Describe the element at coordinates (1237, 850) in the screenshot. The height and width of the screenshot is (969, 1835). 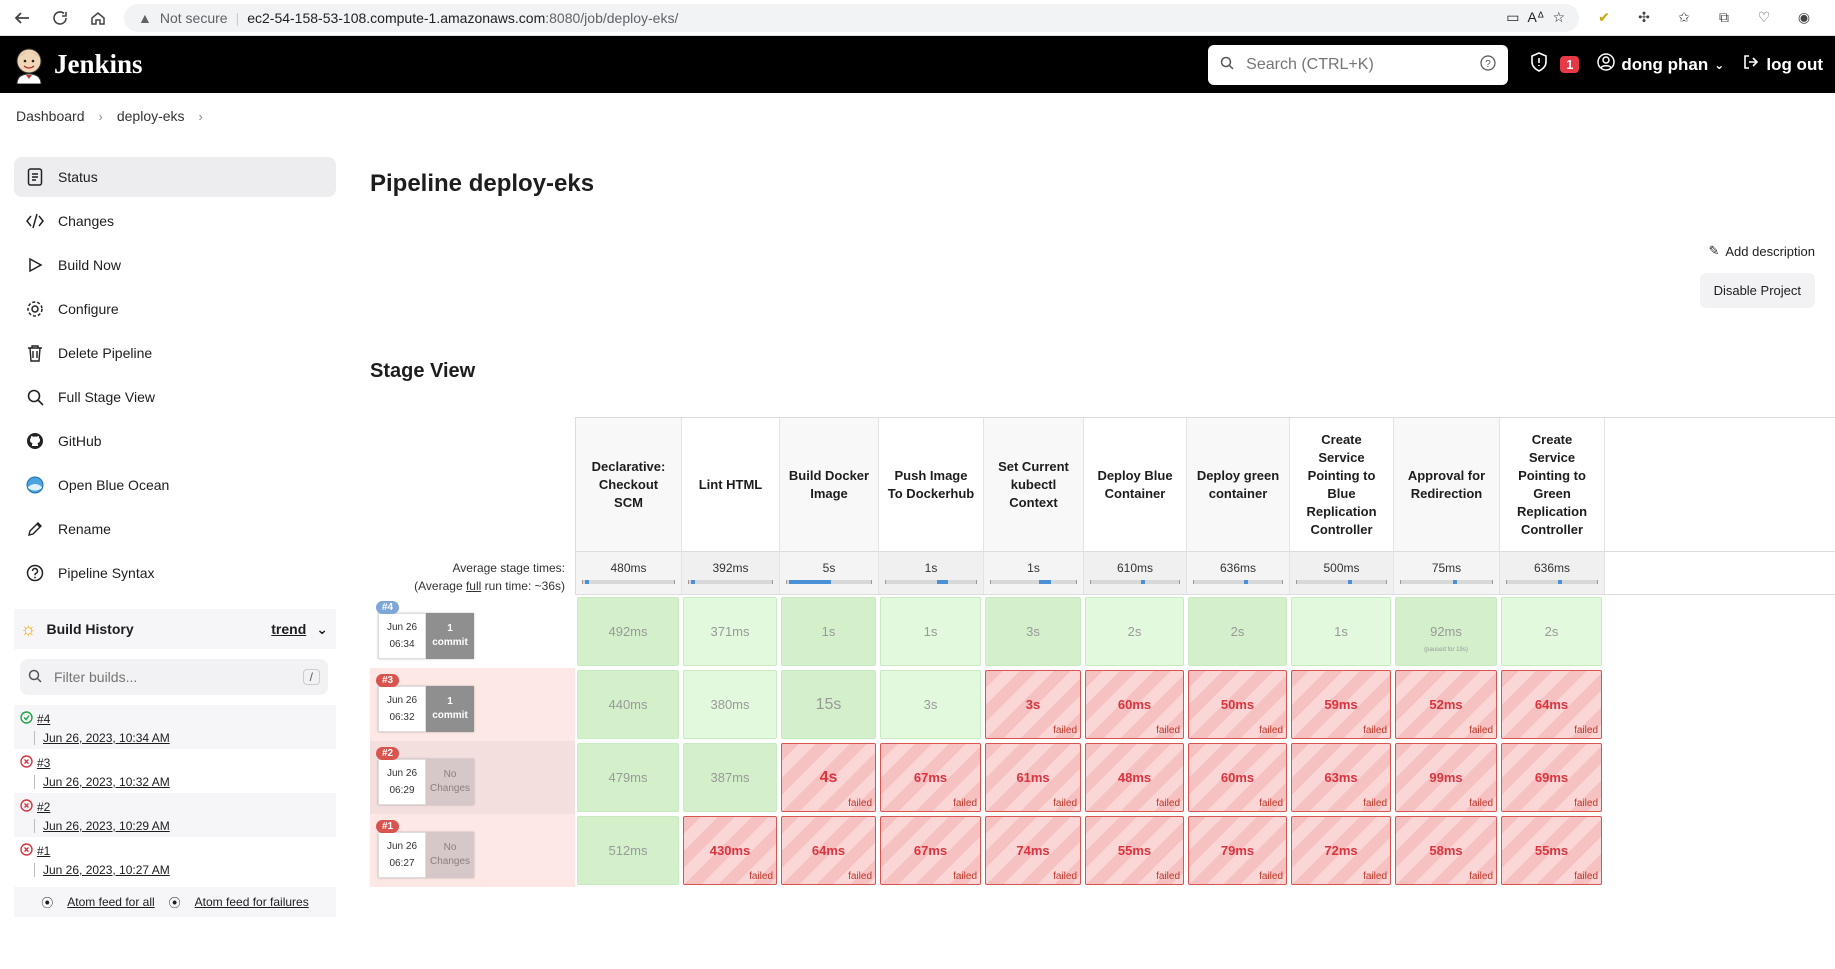
I see `stage-cell-failed: 79ms failed` at that location.